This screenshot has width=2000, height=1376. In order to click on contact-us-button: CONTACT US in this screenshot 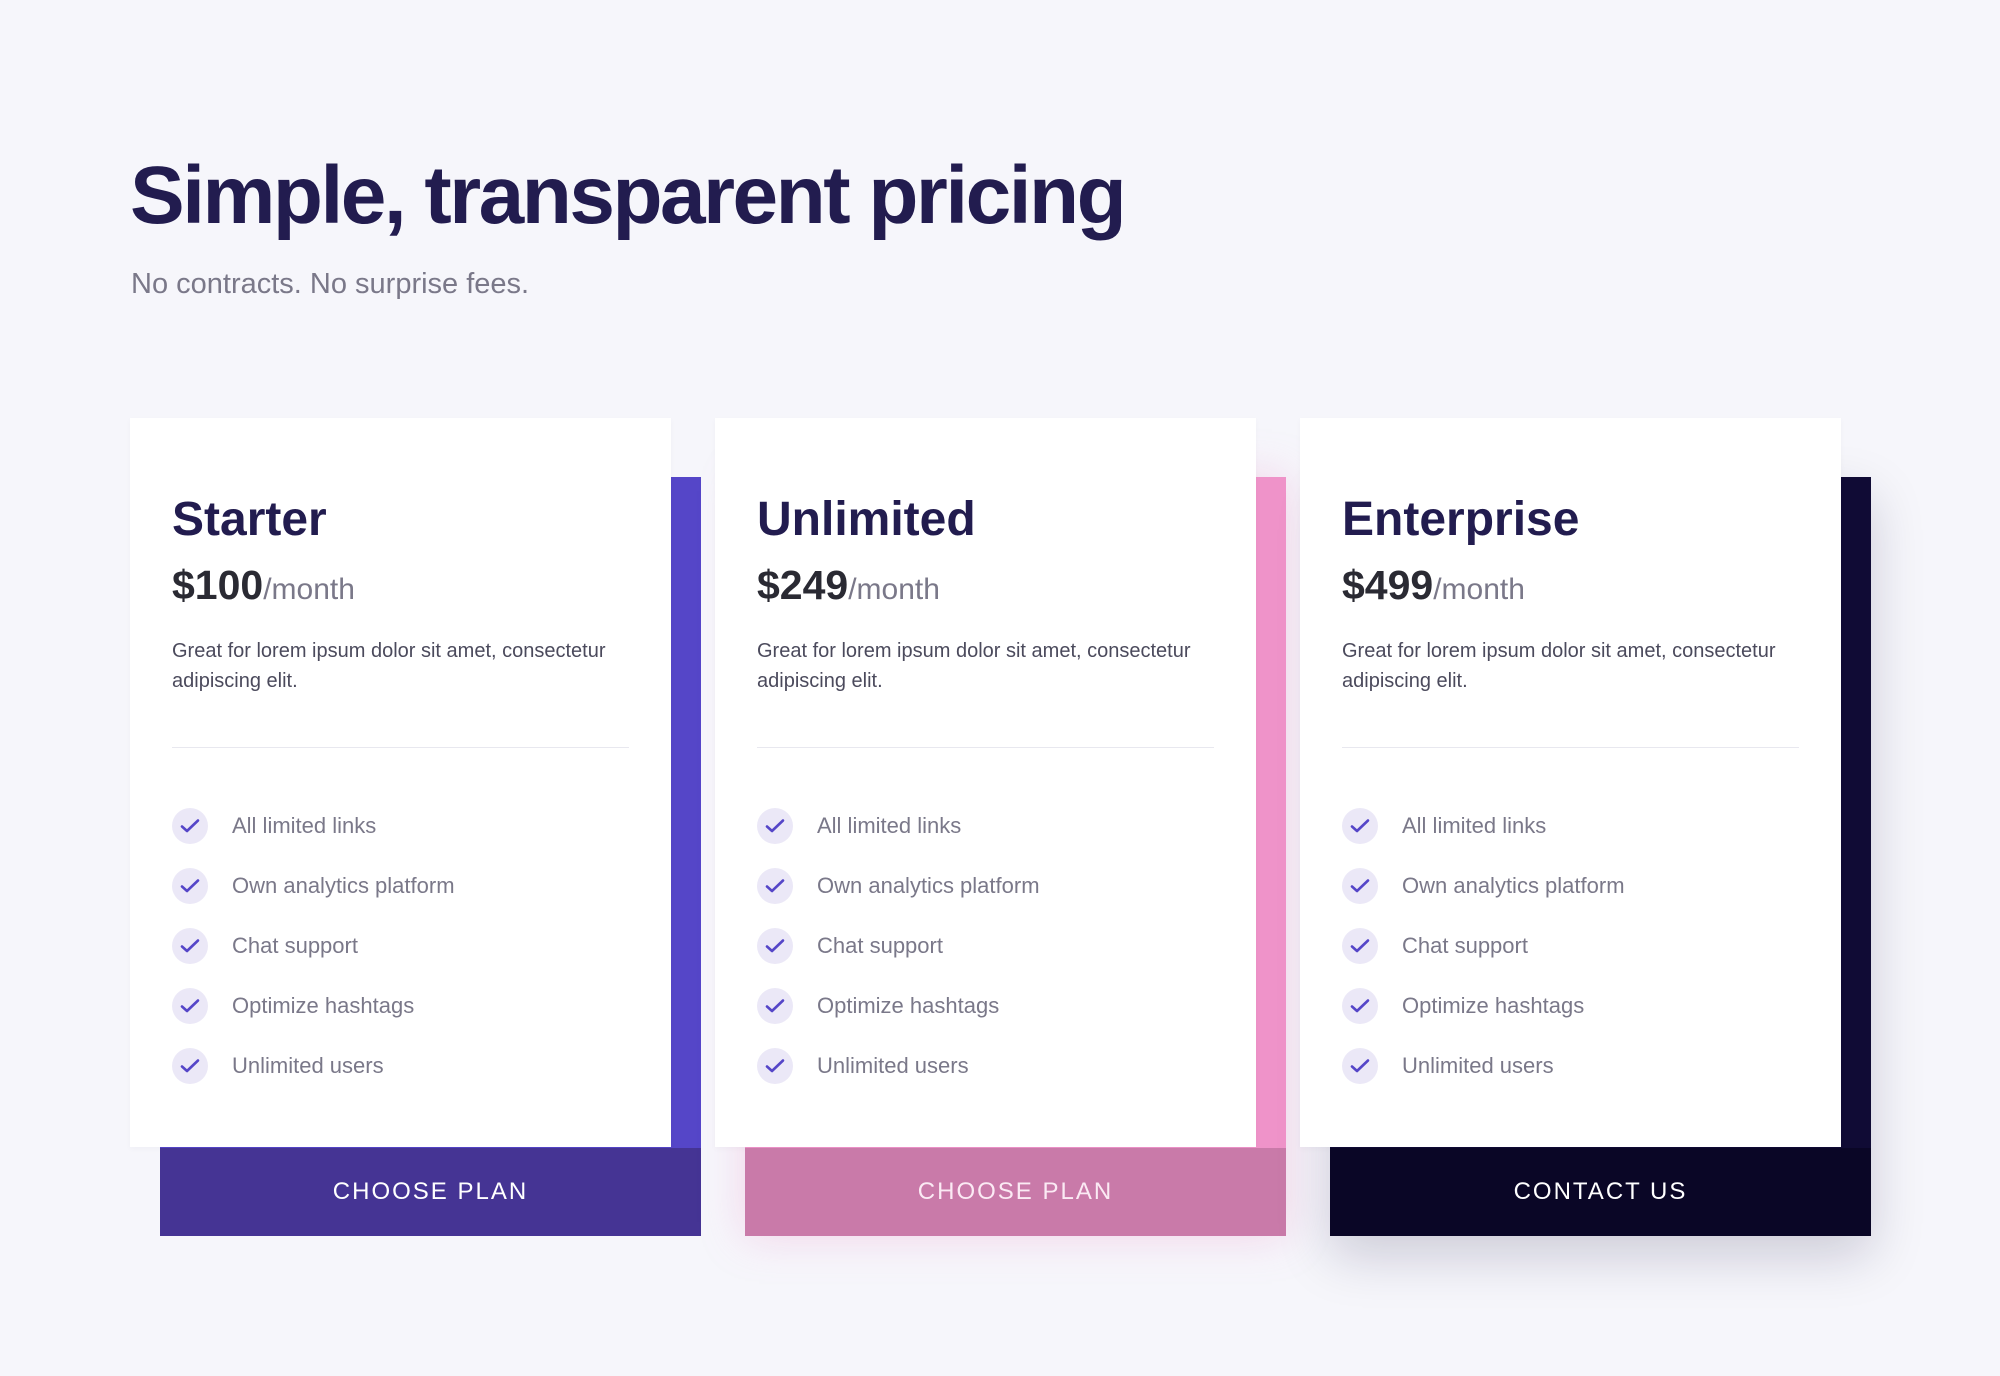, I will do `click(1600, 1192)`.